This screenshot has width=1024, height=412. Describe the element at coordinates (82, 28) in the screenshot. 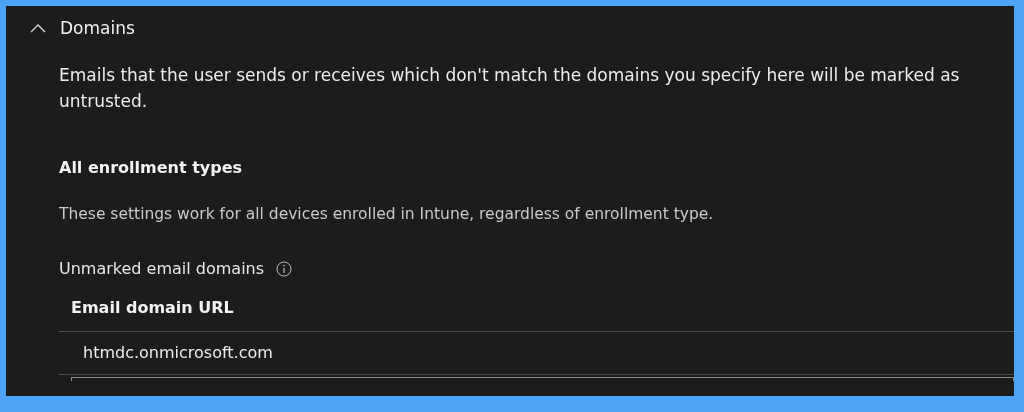

I see `section-header: Domains` at that location.